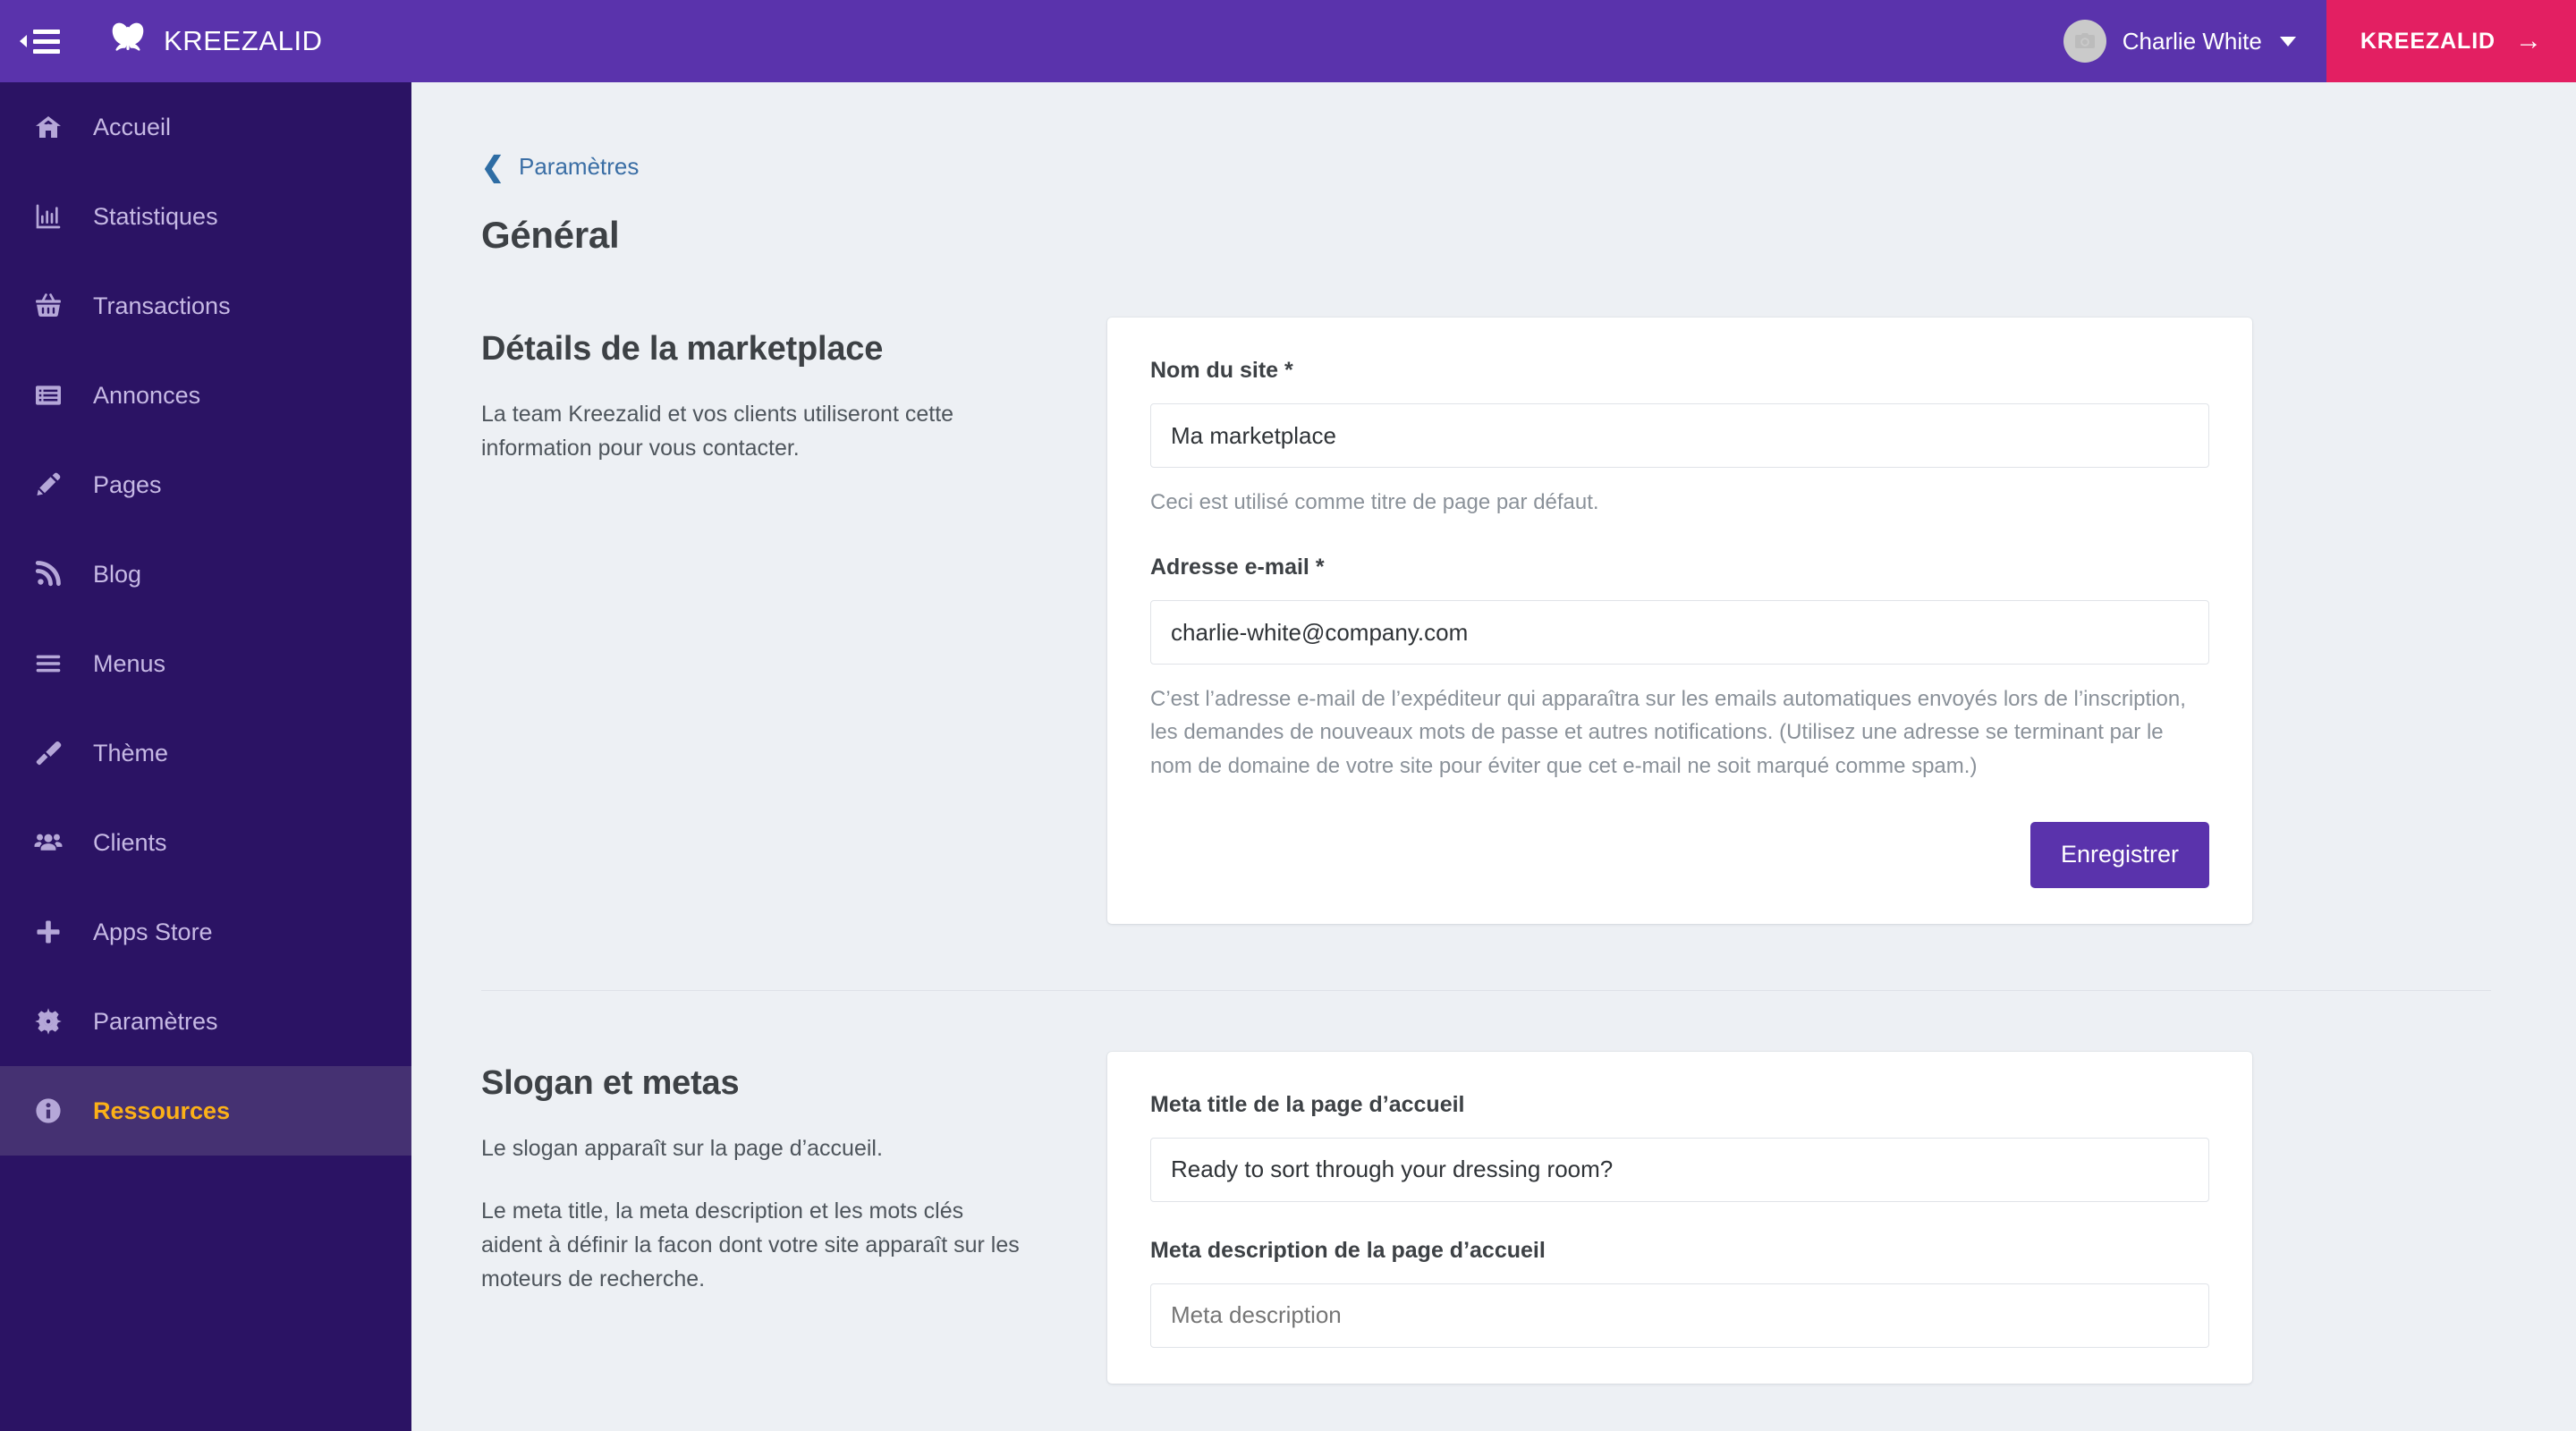 This screenshot has height=1431, width=2576. Describe the element at coordinates (57, 1022) in the screenshot. I see `gear-icon` at that location.